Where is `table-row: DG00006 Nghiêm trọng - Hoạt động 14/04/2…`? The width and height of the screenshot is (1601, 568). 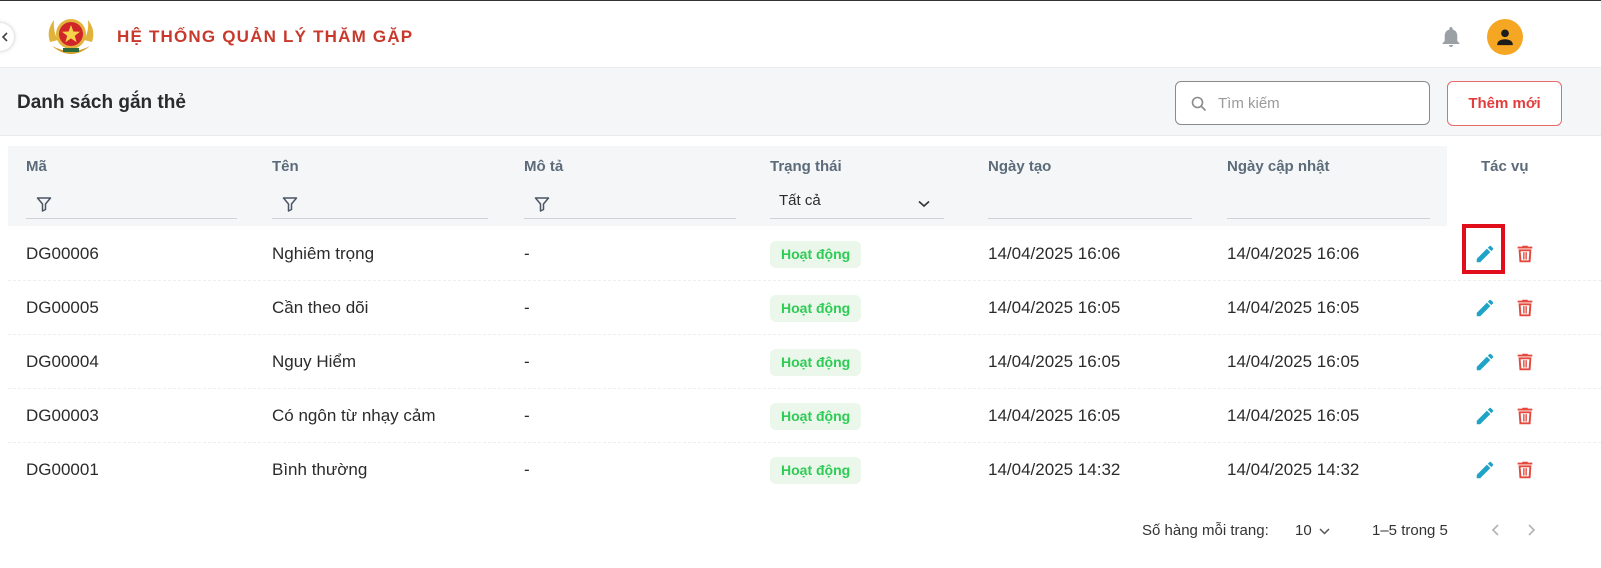 table-row: DG00006 Nghiêm trọng - Hoạt động 14/04/2… is located at coordinates (804, 254).